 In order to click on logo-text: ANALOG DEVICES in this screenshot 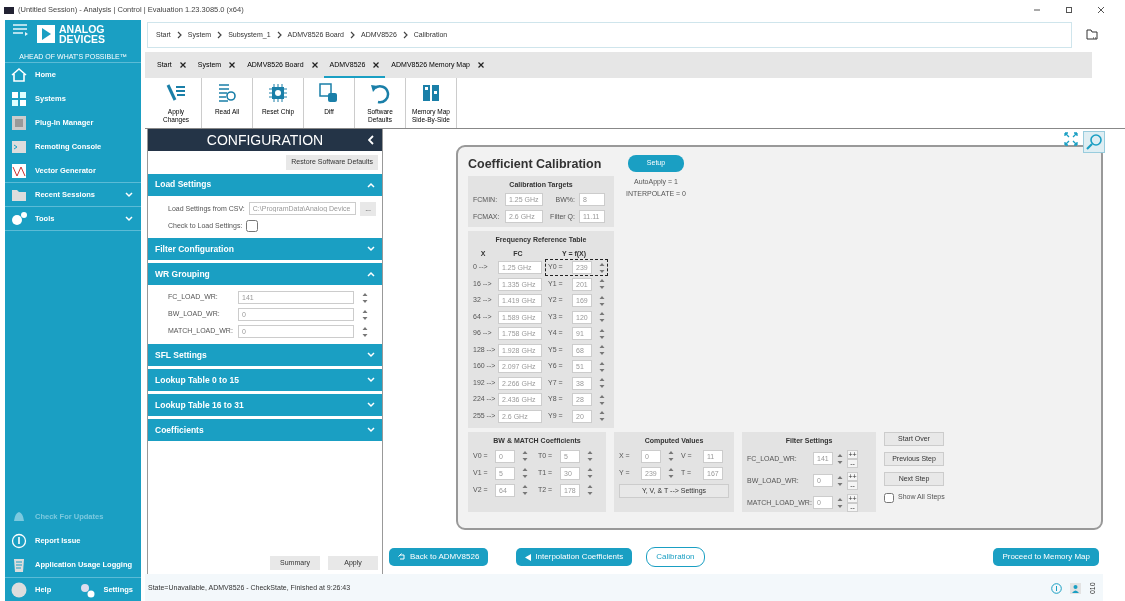, I will do `click(83, 34)`.